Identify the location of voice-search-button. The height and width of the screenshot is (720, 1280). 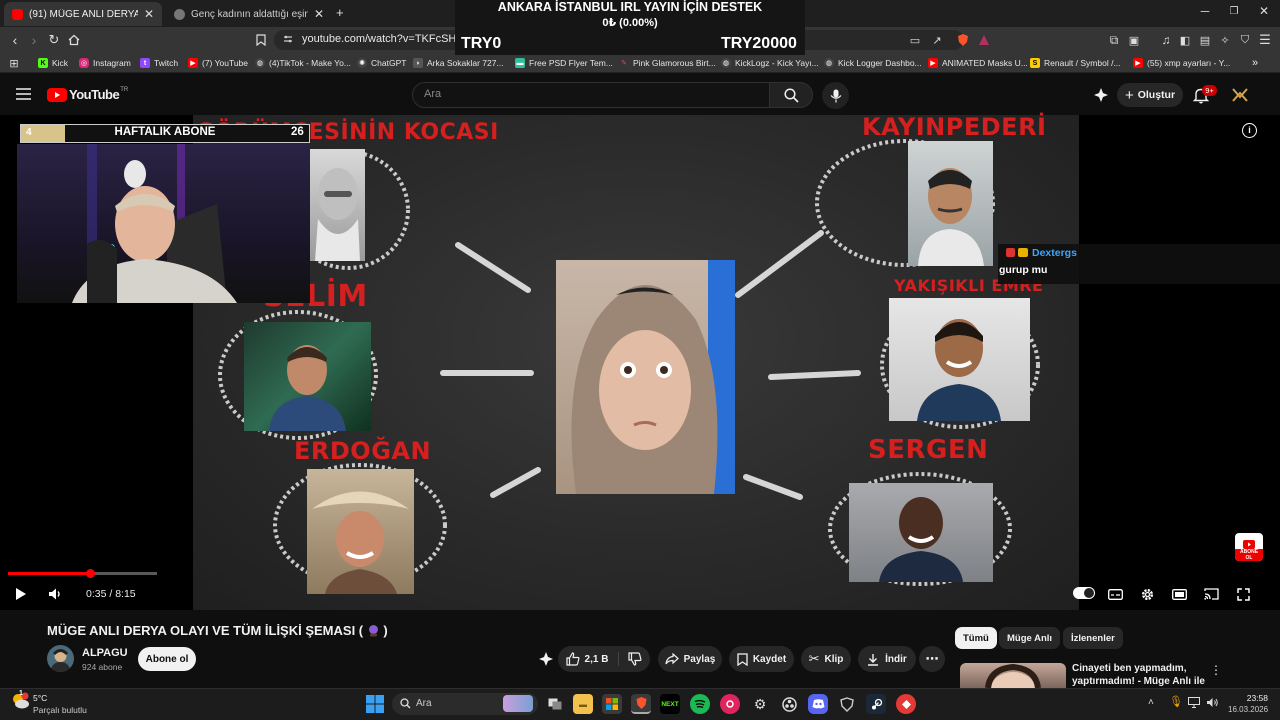
(835, 95).